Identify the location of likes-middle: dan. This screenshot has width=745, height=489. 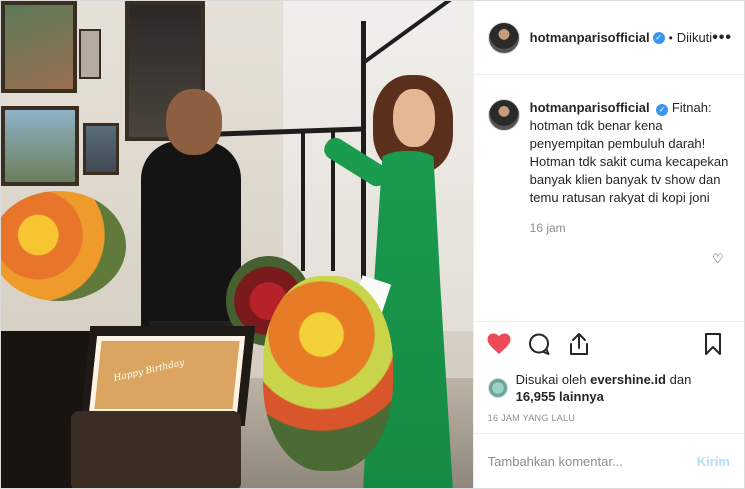
(680, 379).